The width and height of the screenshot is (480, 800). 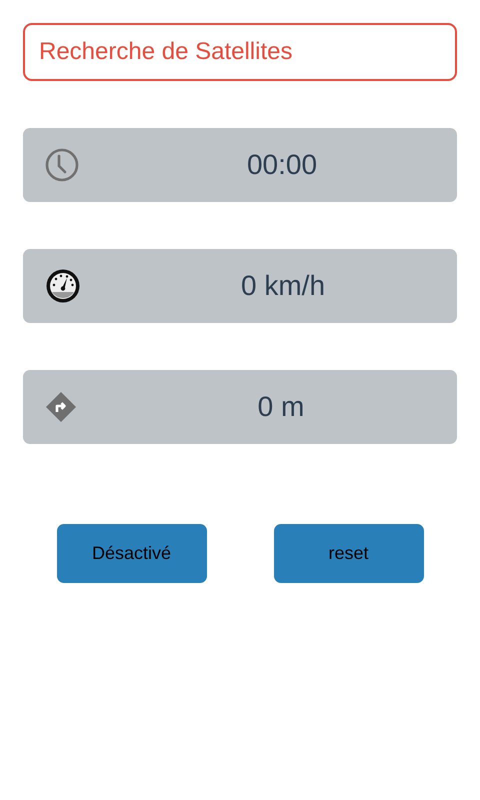 What do you see at coordinates (63, 286) in the screenshot?
I see `speedometer-icon` at bounding box center [63, 286].